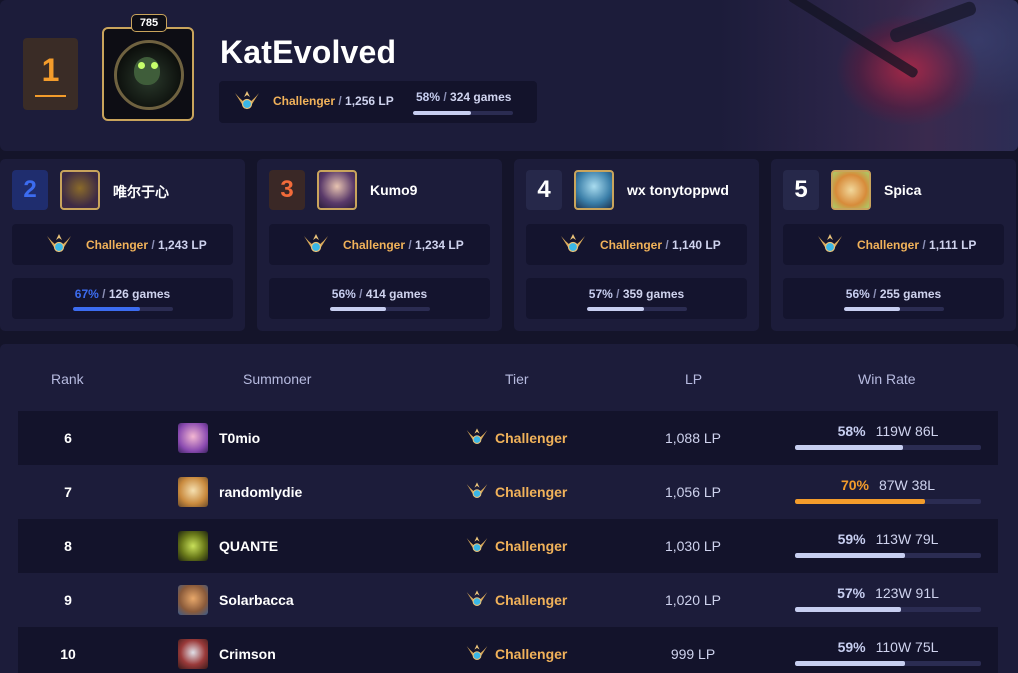  I want to click on tier-panel: Challenger / 1,140 LP, so click(636, 244).